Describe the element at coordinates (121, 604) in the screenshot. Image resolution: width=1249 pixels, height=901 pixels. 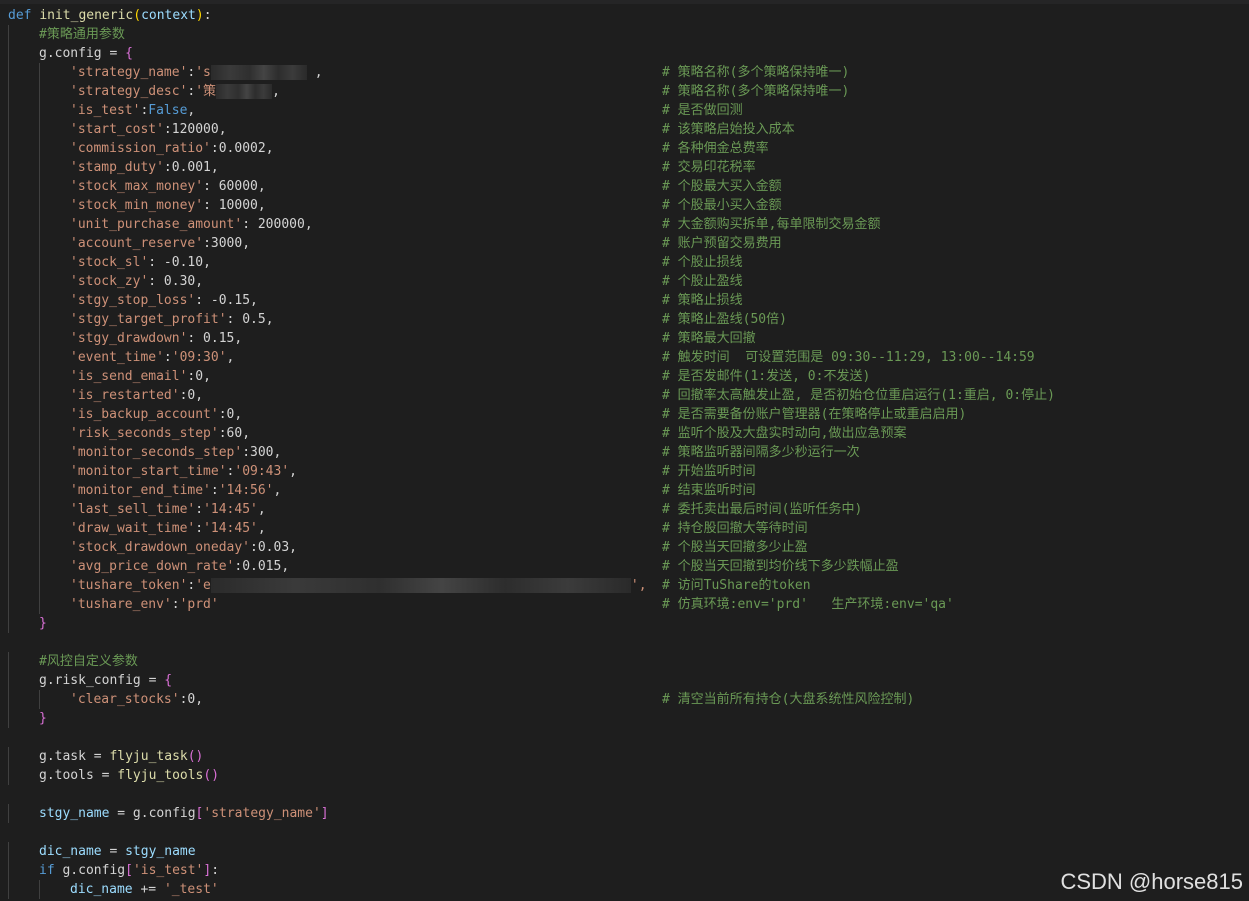
I see `config-key: 'tushare_env'` at that location.